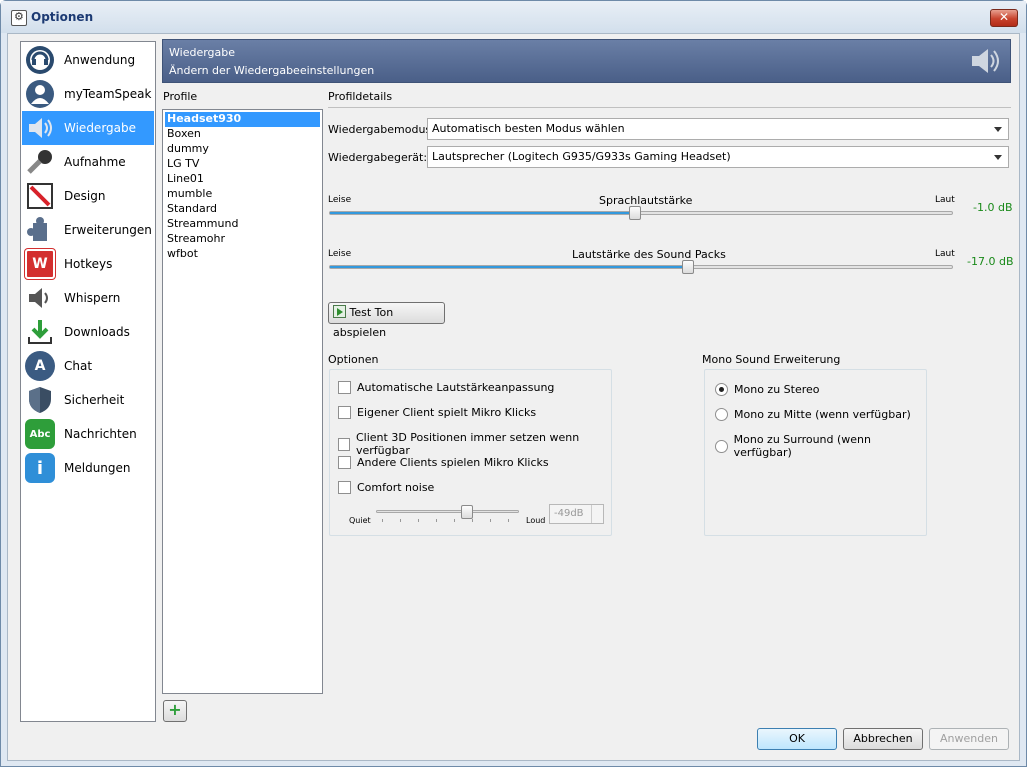  What do you see at coordinates (40, 332) in the screenshot?
I see `download-icon` at bounding box center [40, 332].